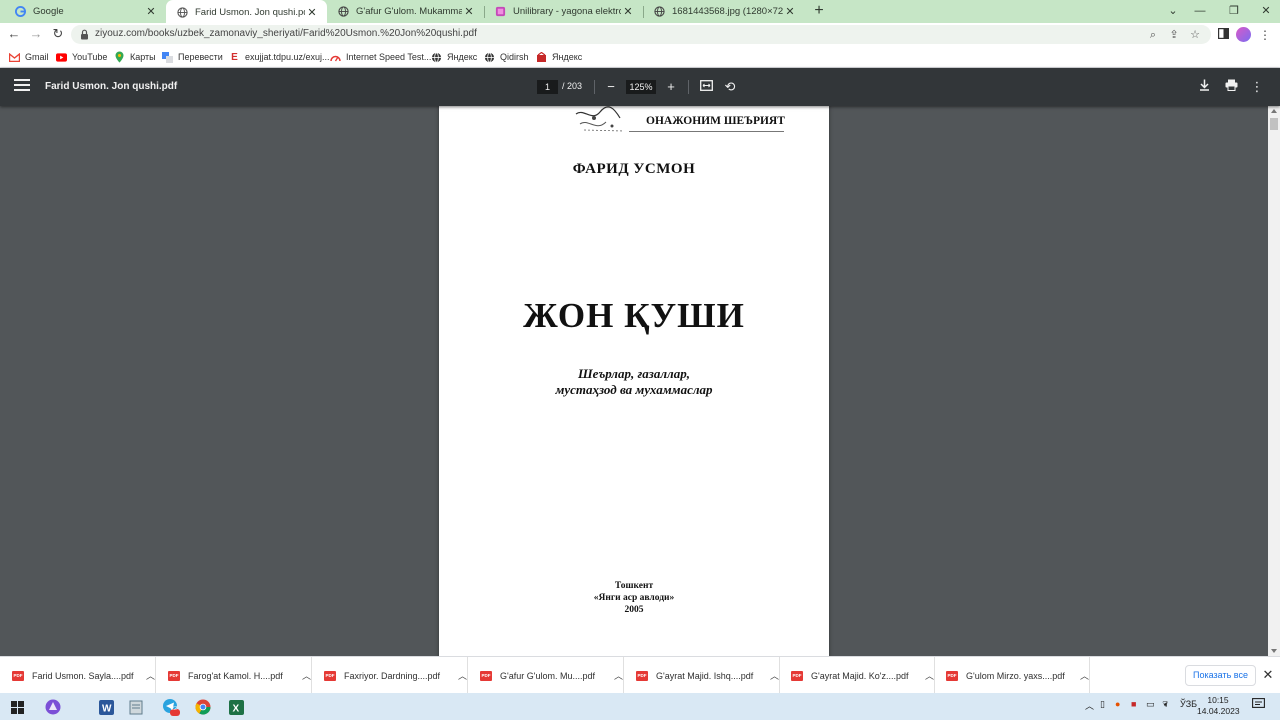  What do you see at coordinates (29, 57) in the screenshot?
I see `bookmark-gmail: Gmail` at bounding box center [29, 57].